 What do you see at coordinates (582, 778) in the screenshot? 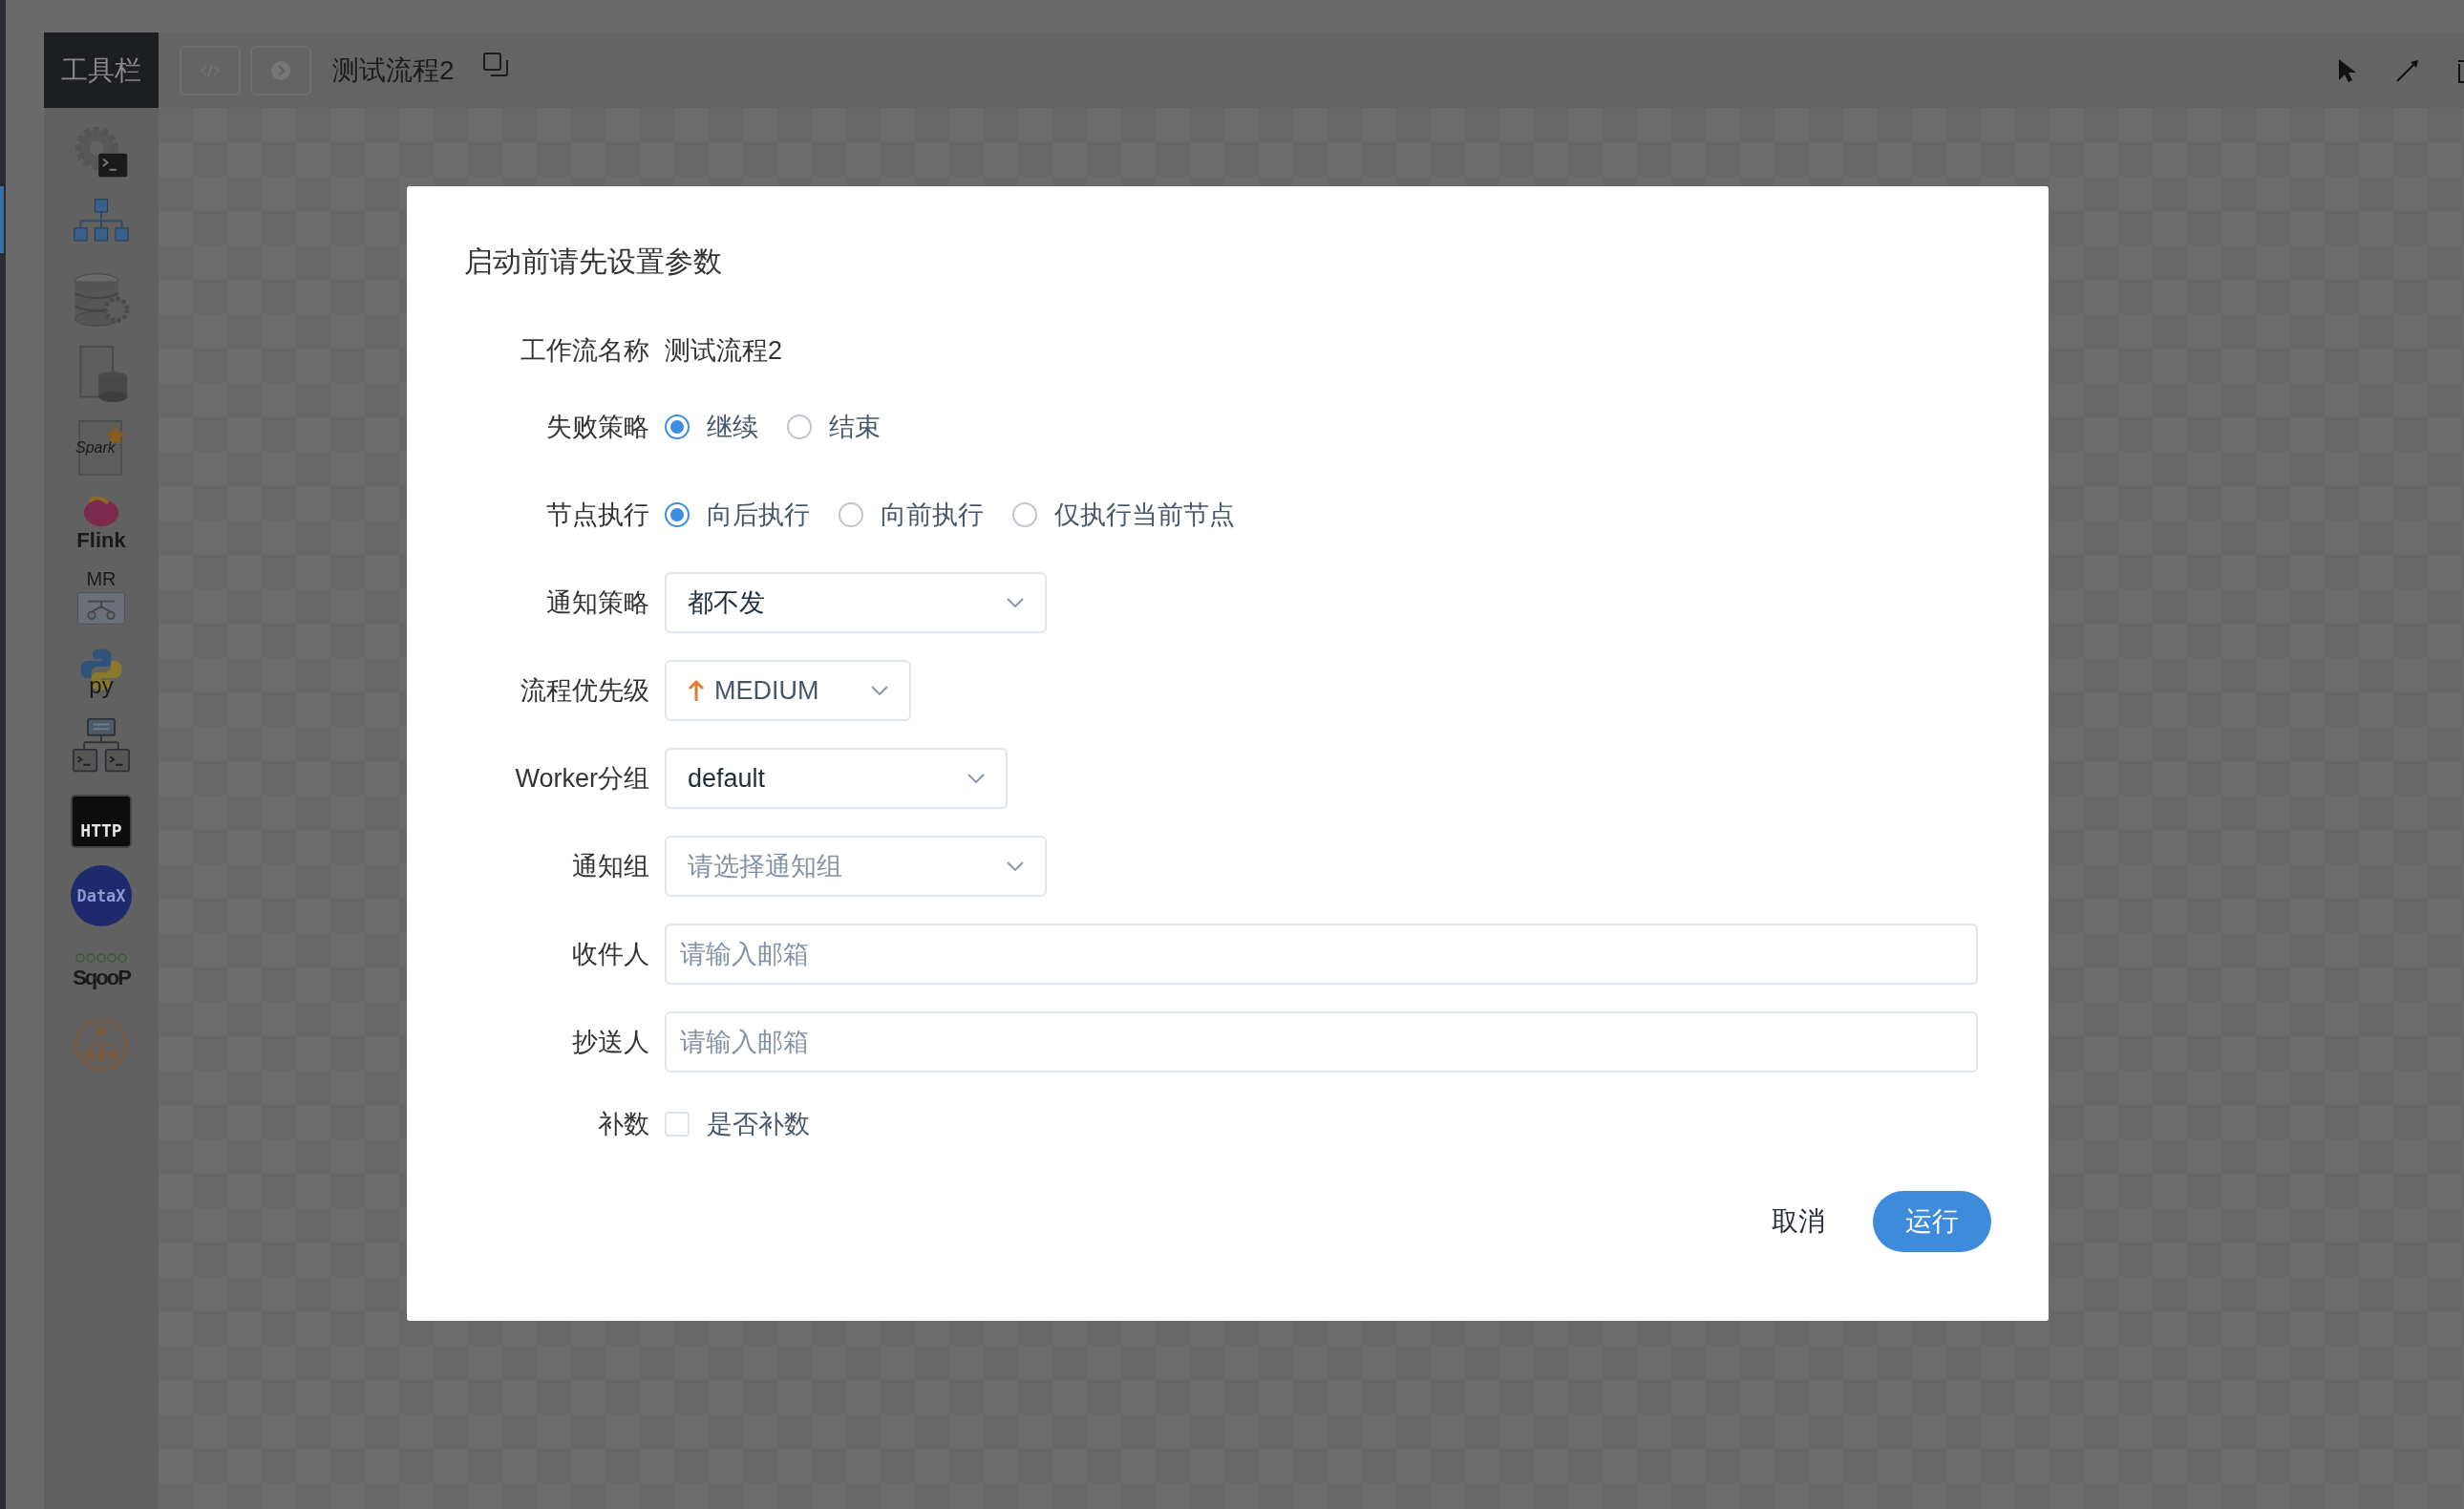
I see `field-label: Worker分组` at bounding box center [582, 778].